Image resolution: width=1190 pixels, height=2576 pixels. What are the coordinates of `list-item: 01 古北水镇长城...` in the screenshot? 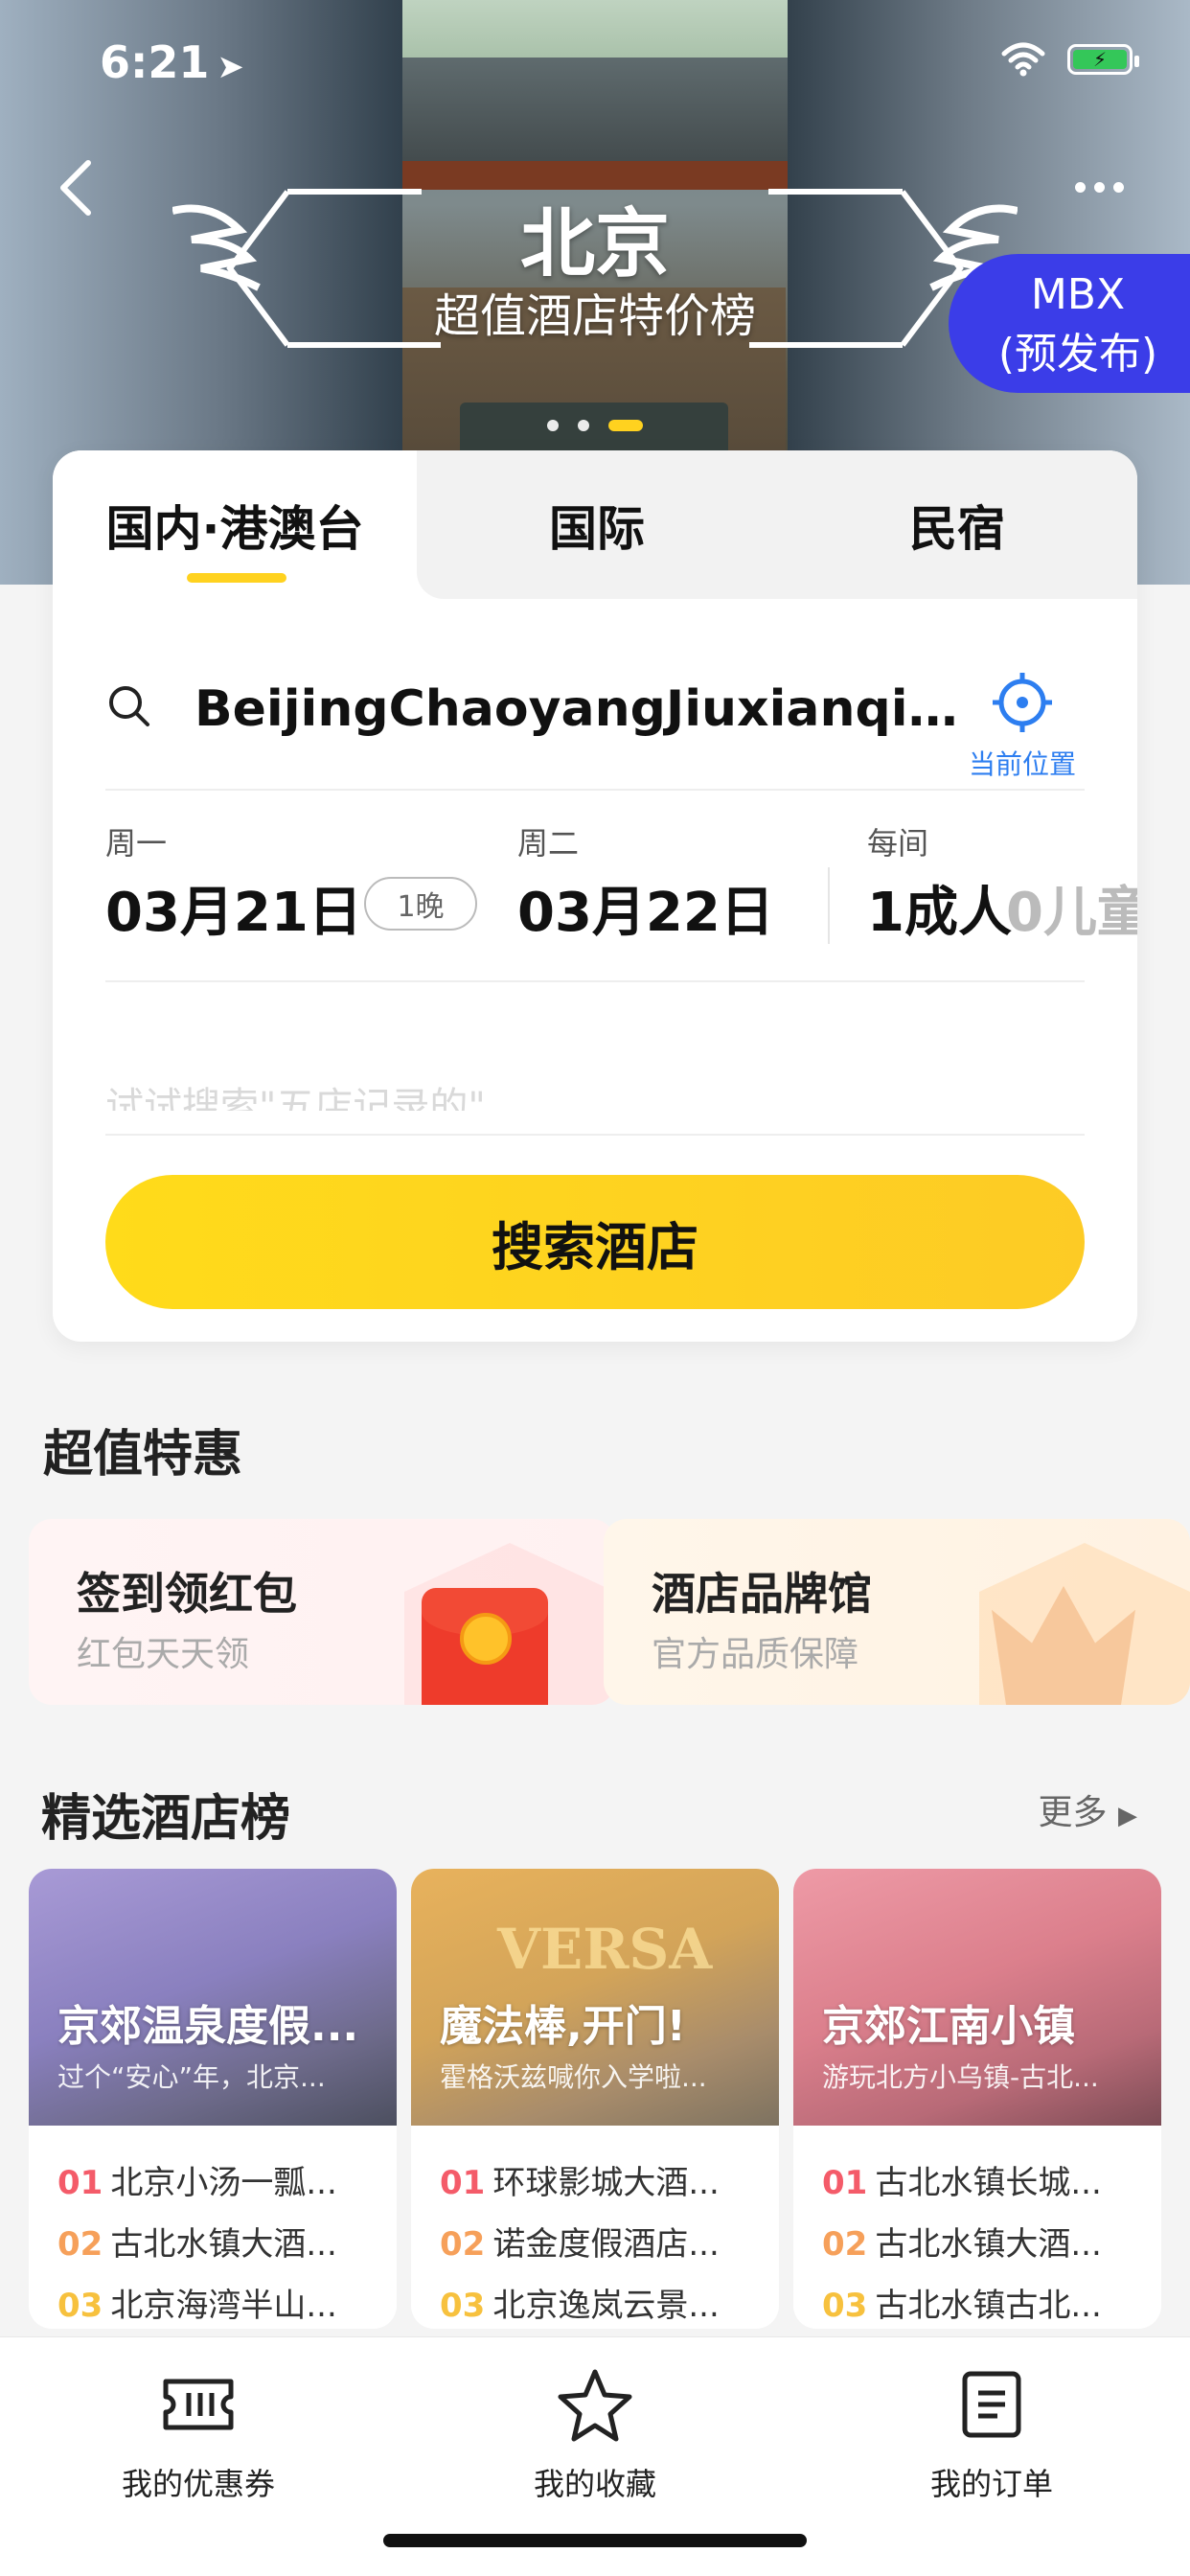 It's located at (980, 2187).